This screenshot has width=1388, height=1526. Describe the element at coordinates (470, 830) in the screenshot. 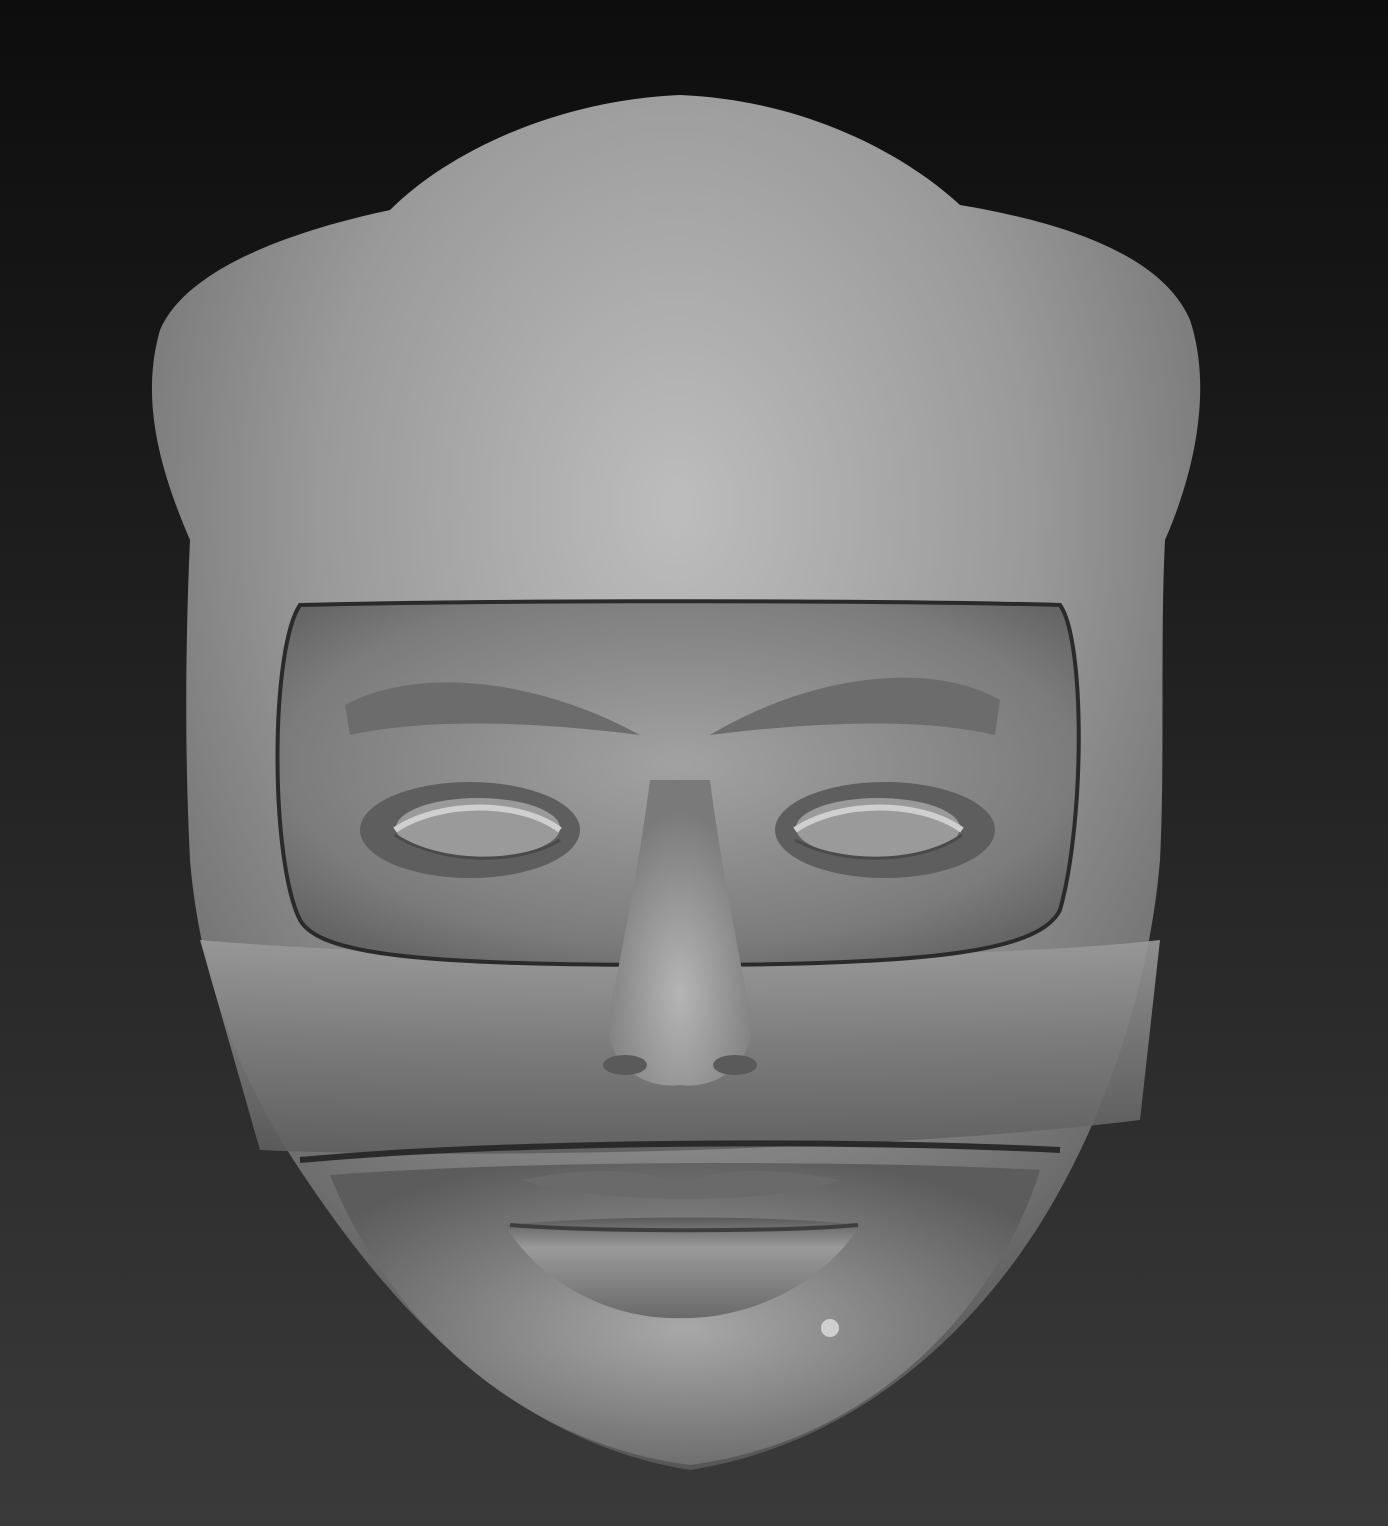

I see `left-eye` at that location.